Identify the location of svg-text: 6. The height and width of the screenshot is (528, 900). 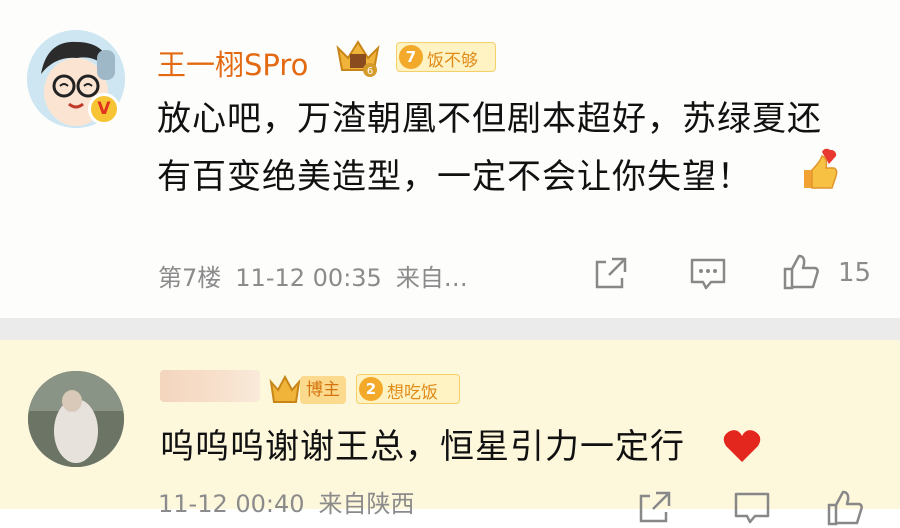
(370, 71).